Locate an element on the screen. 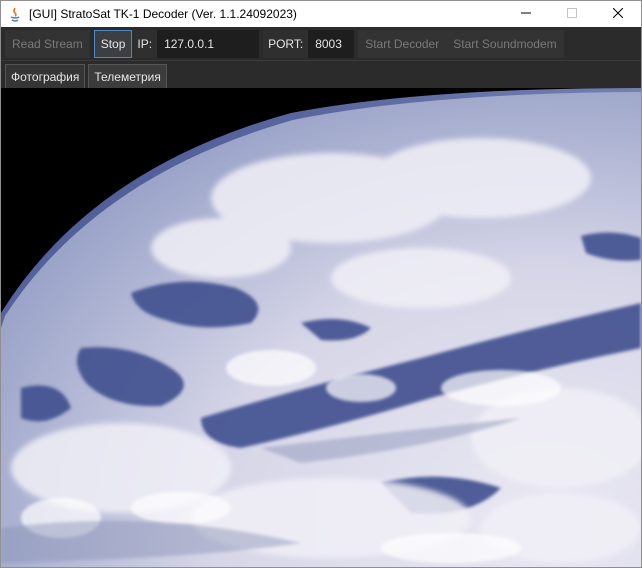 Image resolution: width=642 pixels, height=568 pixels. close-button is located at coordinates (618, 14).